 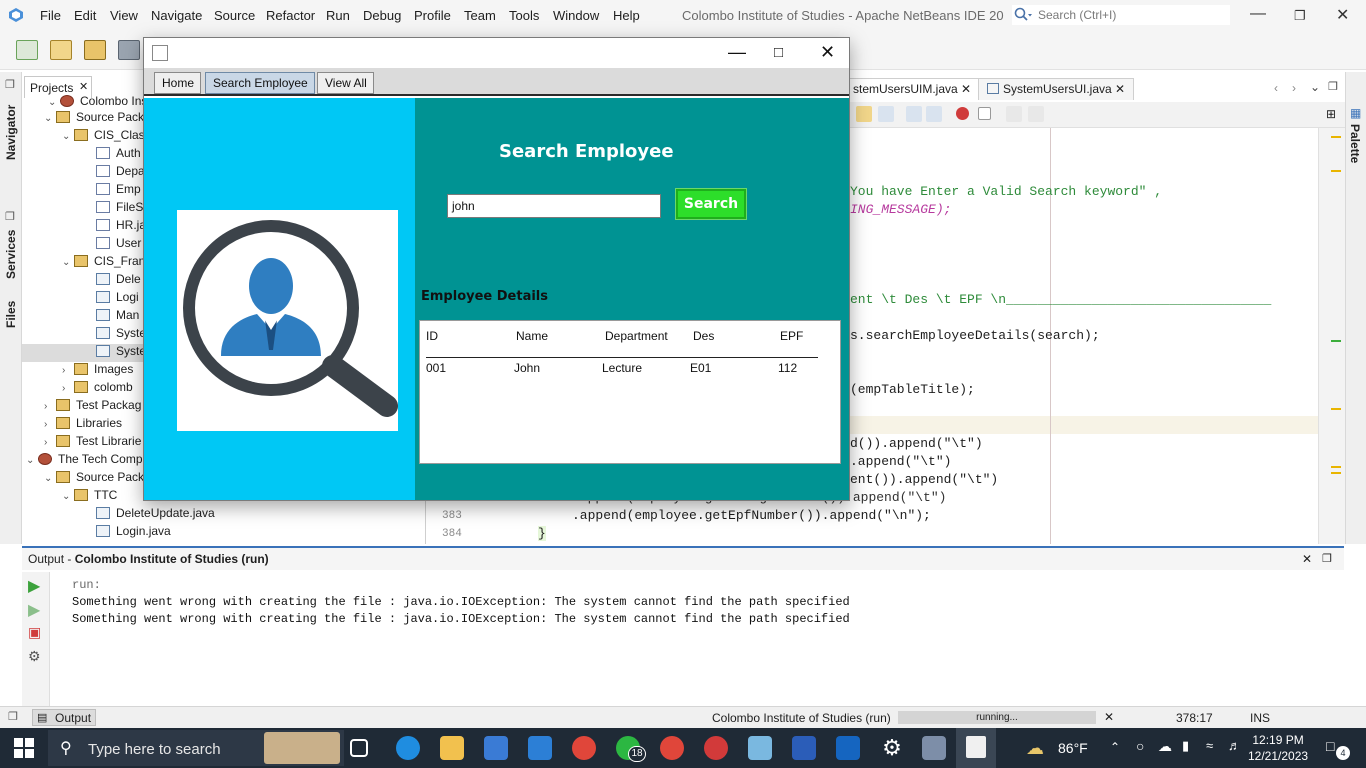 I want to click on tab-view-all: View All, so click(x=345, y=83).